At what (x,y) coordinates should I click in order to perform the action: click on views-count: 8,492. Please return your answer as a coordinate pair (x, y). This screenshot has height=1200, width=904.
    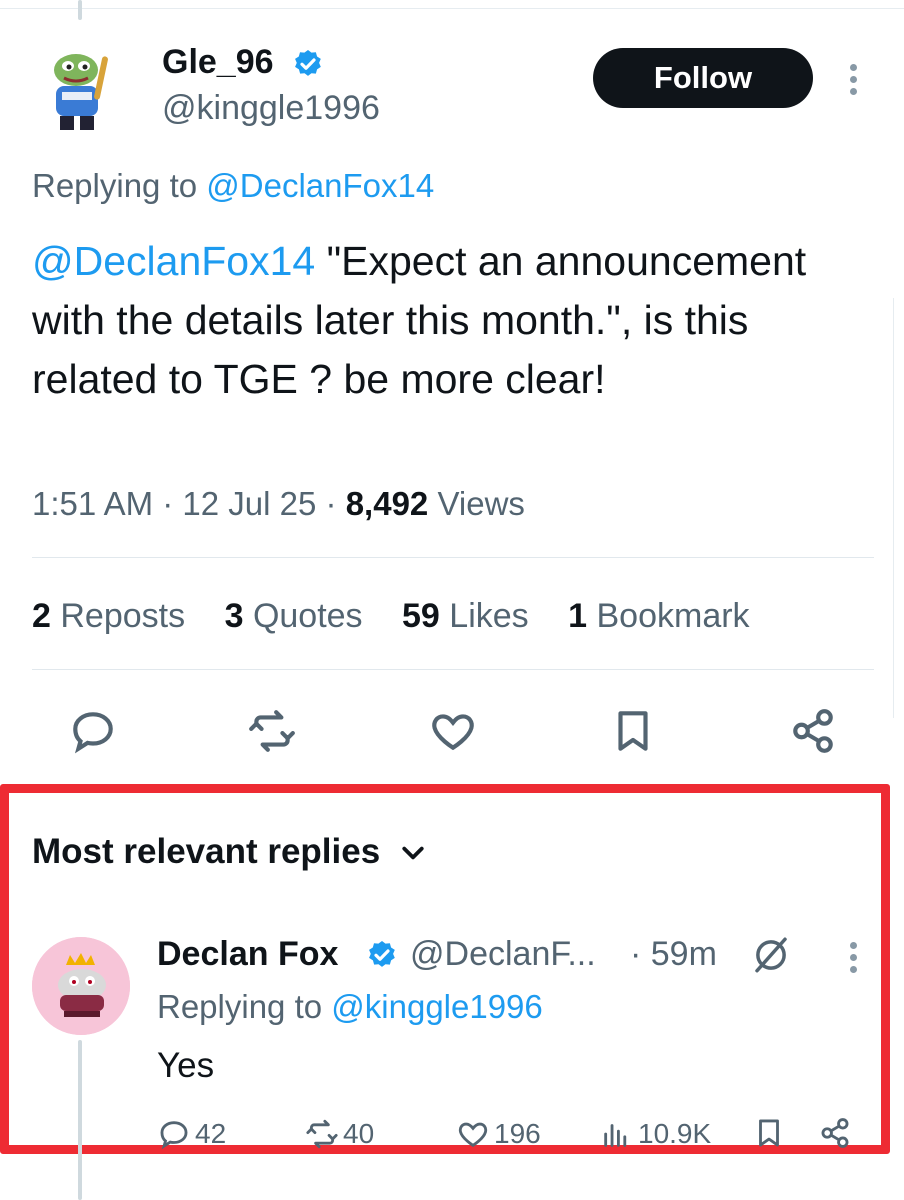
    Looking at the image, I should click on (387, 503).